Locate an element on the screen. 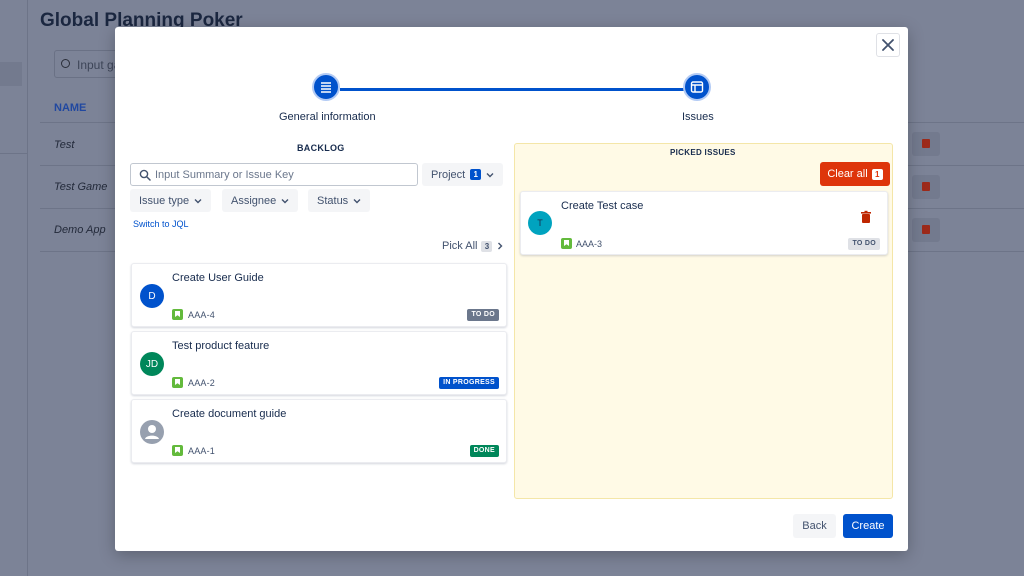 Image resolution: width=1024 pixels, height=576 pixels. step-issues is located at coordinates (697, 87).